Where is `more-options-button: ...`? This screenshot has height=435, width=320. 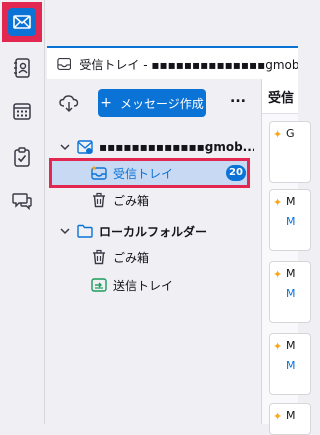 more-options-button: ... is located at coordinates (238, 101).